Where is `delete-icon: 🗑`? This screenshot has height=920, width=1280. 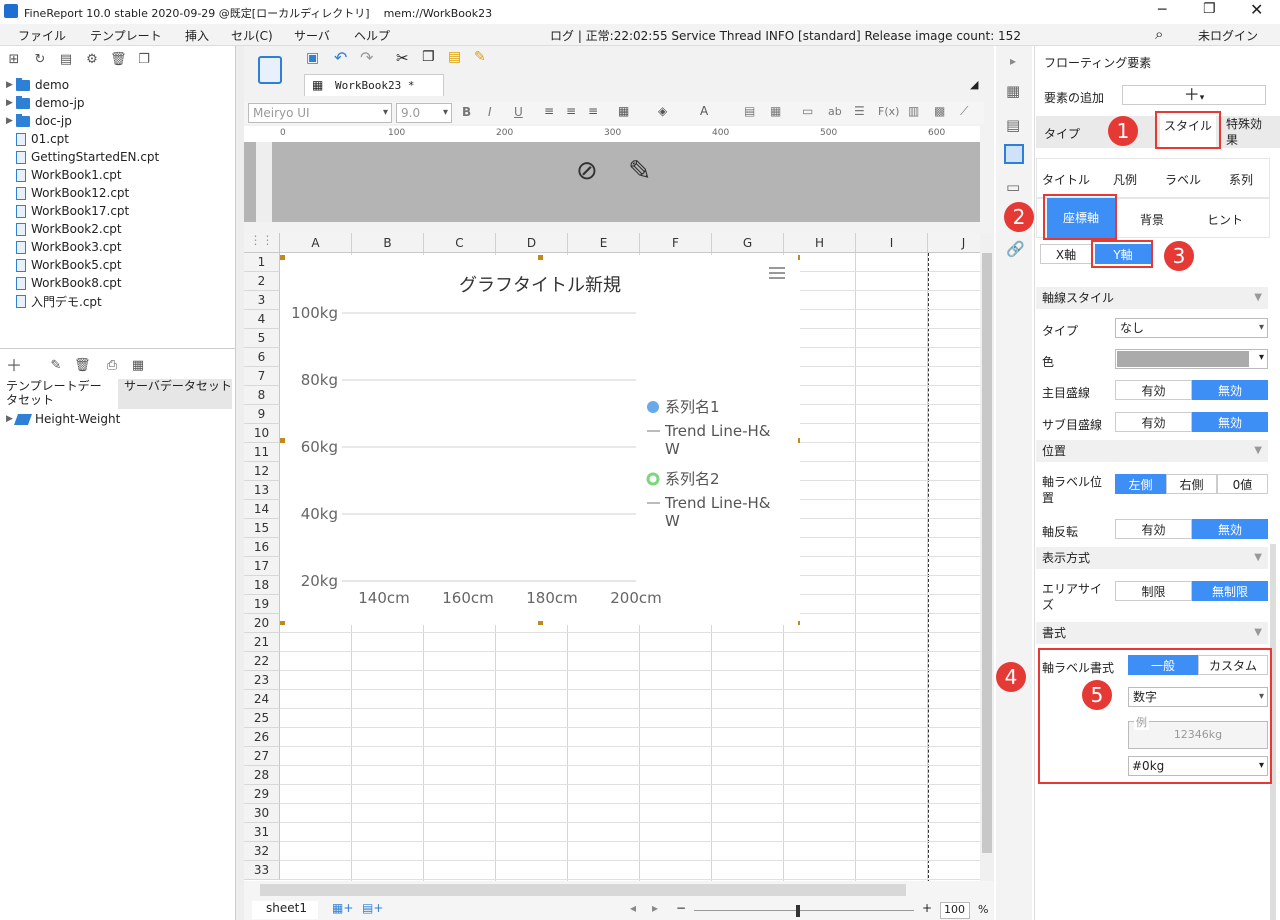
delete-icon: 🗑 is located at coordinates (118, 60).